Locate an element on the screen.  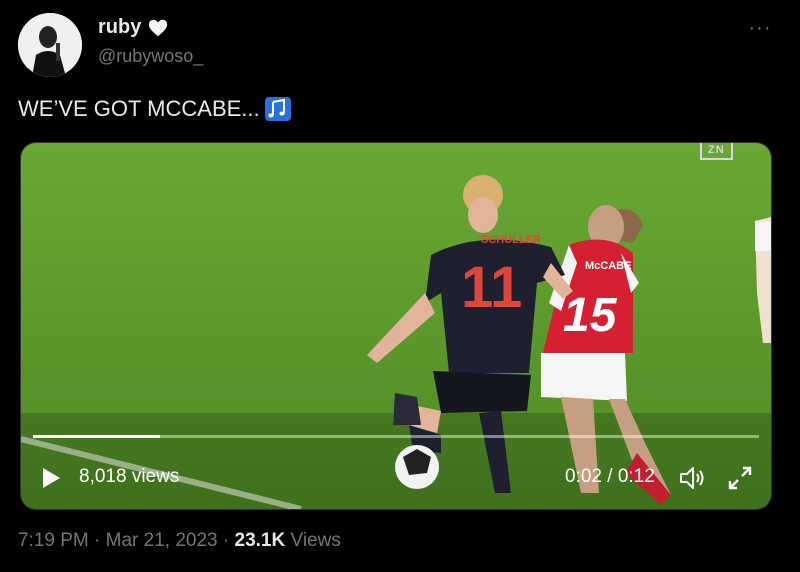
avatar is located at coordinates (50, 45).